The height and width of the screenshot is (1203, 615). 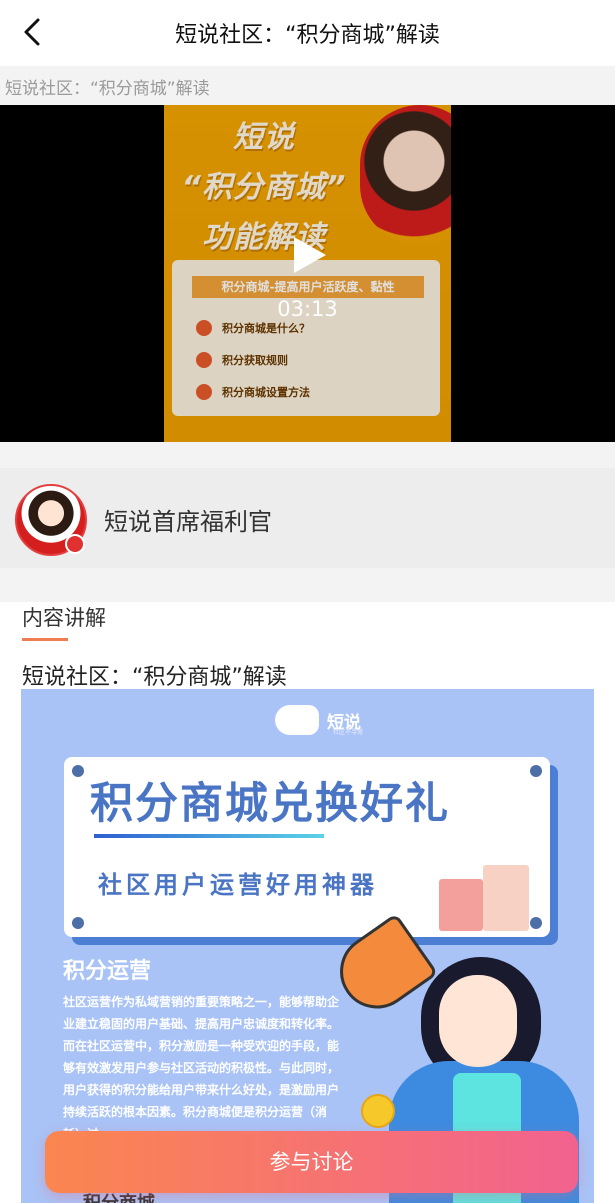 I want to click on verified-badge-icon, so click(x=75, y=544).